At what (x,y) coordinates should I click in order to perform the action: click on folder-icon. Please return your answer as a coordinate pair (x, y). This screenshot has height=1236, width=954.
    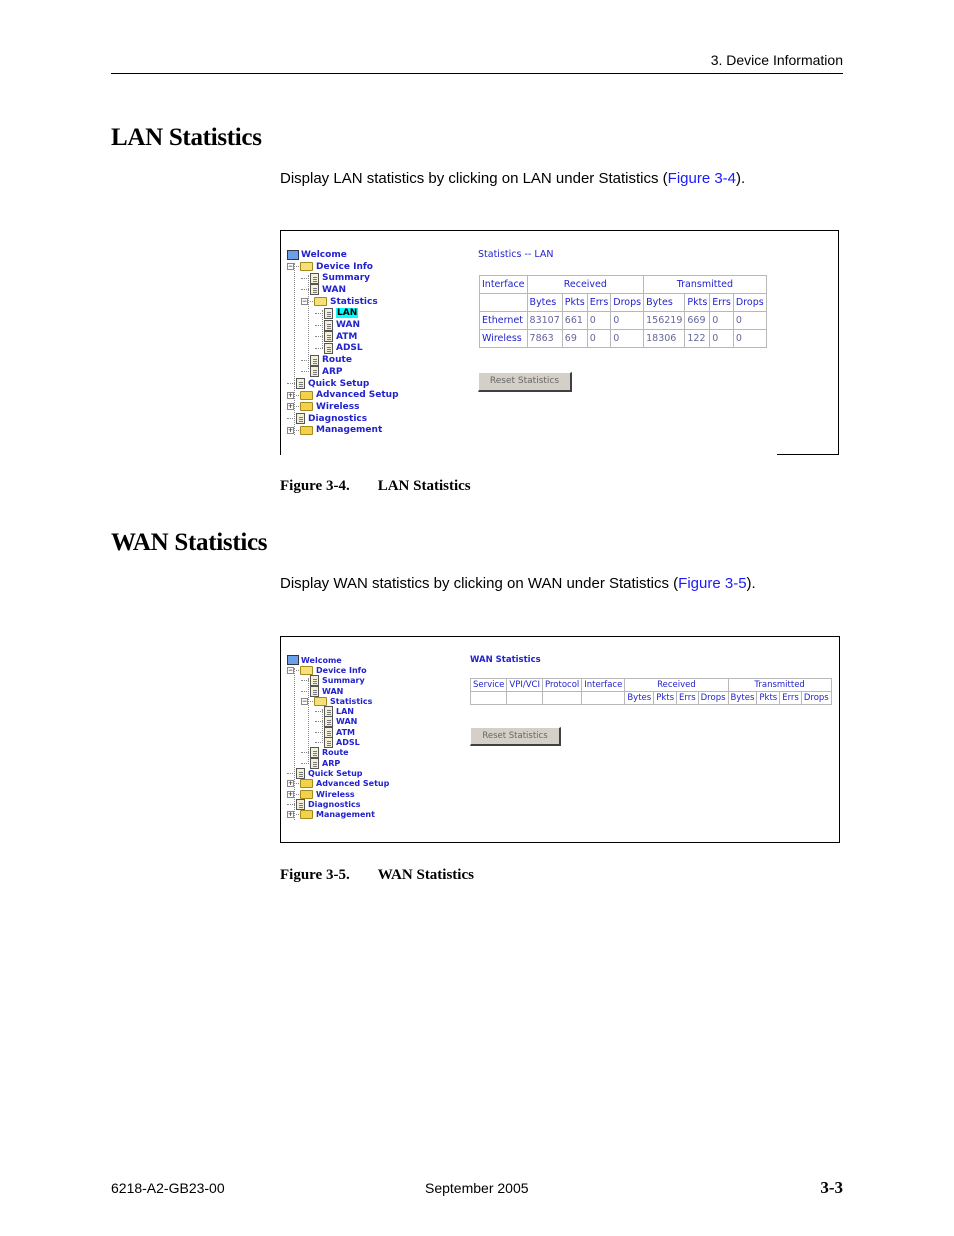
    Looking at the image, I should click on (306, 407).